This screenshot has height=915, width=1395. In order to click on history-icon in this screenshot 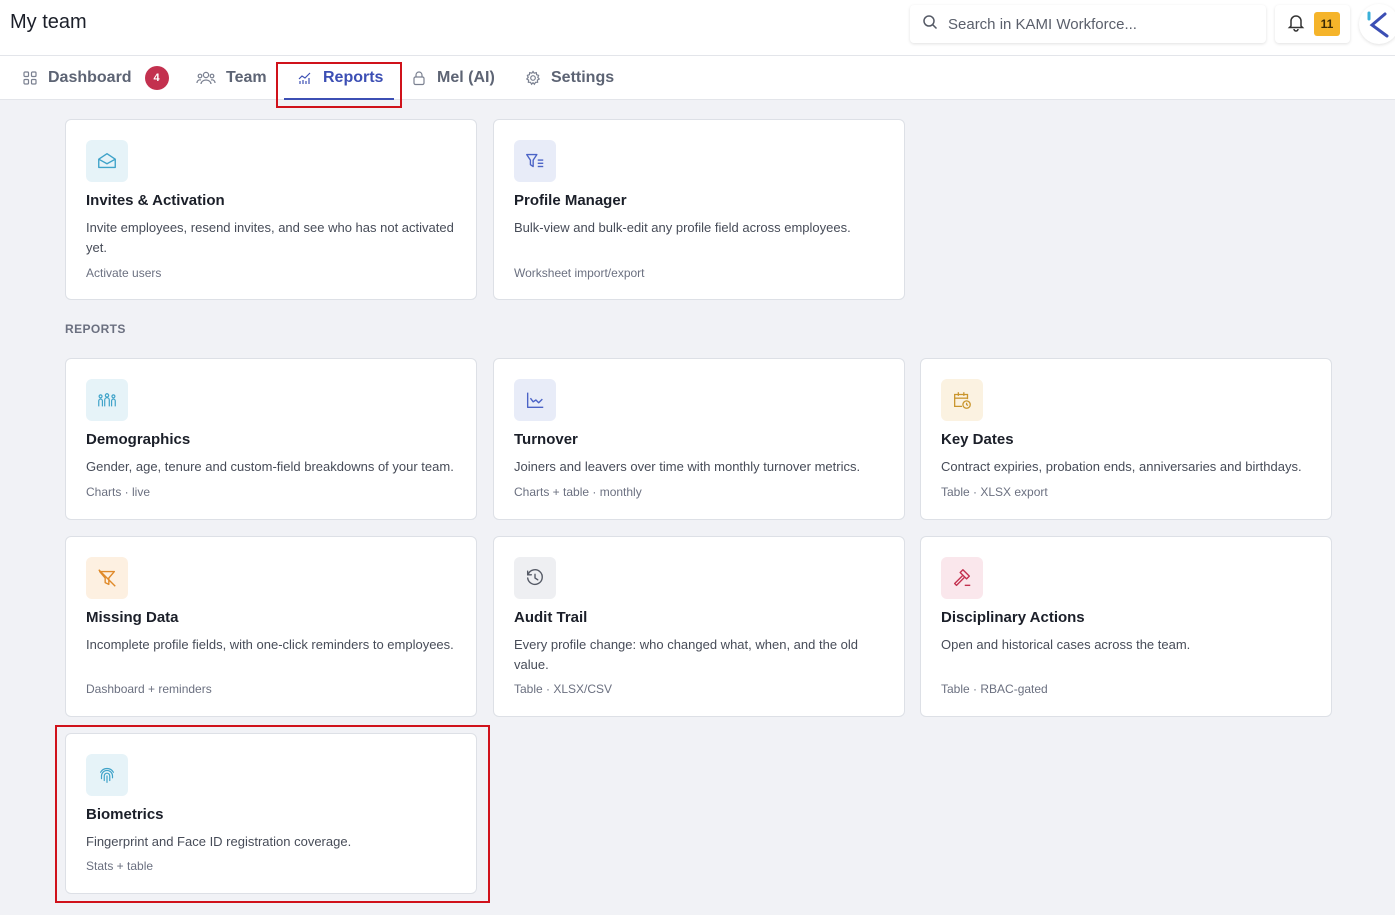, I will do `click(534, 577)`.